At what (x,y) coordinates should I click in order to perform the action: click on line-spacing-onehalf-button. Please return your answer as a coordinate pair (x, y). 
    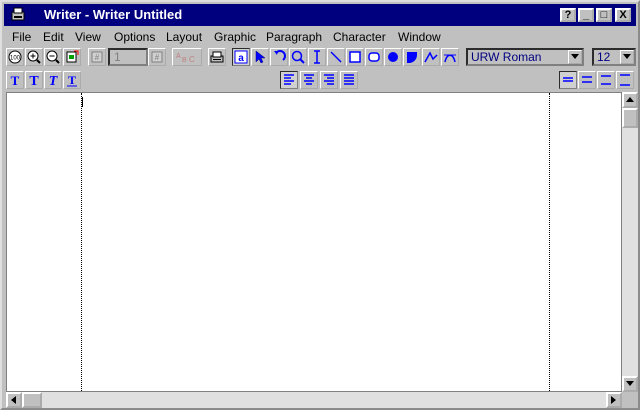
    Looking at the image, I should click on (587, 80).